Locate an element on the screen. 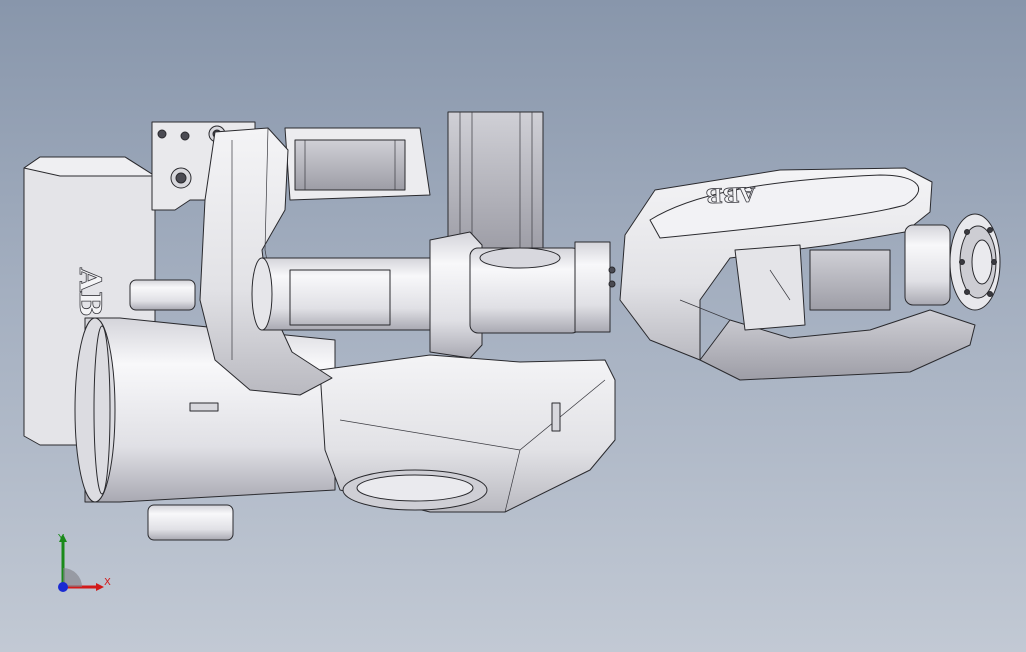 The height and width of the screenshot is (652, 1026). main-housing is located at coordinates (467, 433).